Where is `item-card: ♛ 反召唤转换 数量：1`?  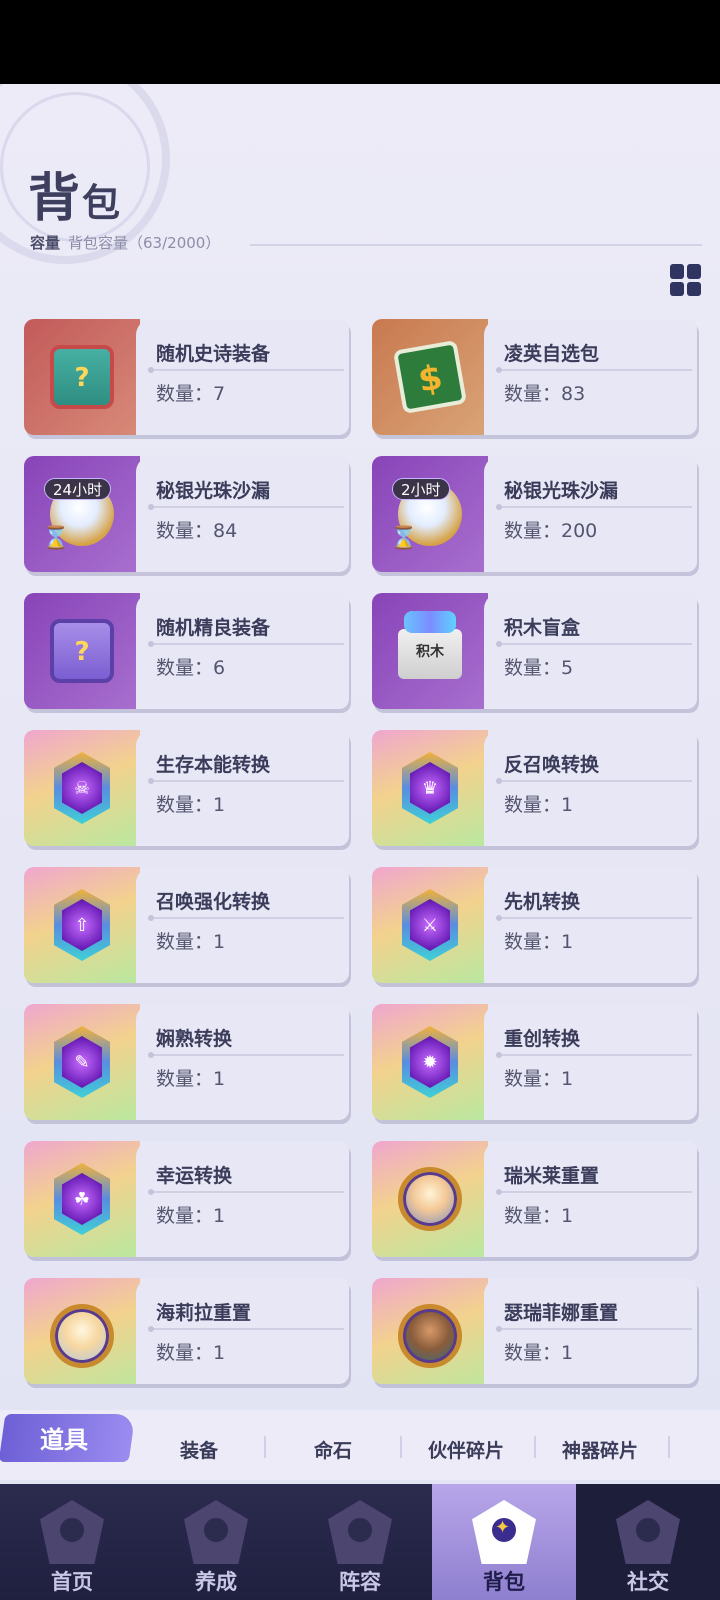
item-card: ♛ 反召唤转换 数量：1 is located at coordinates (534, 788).